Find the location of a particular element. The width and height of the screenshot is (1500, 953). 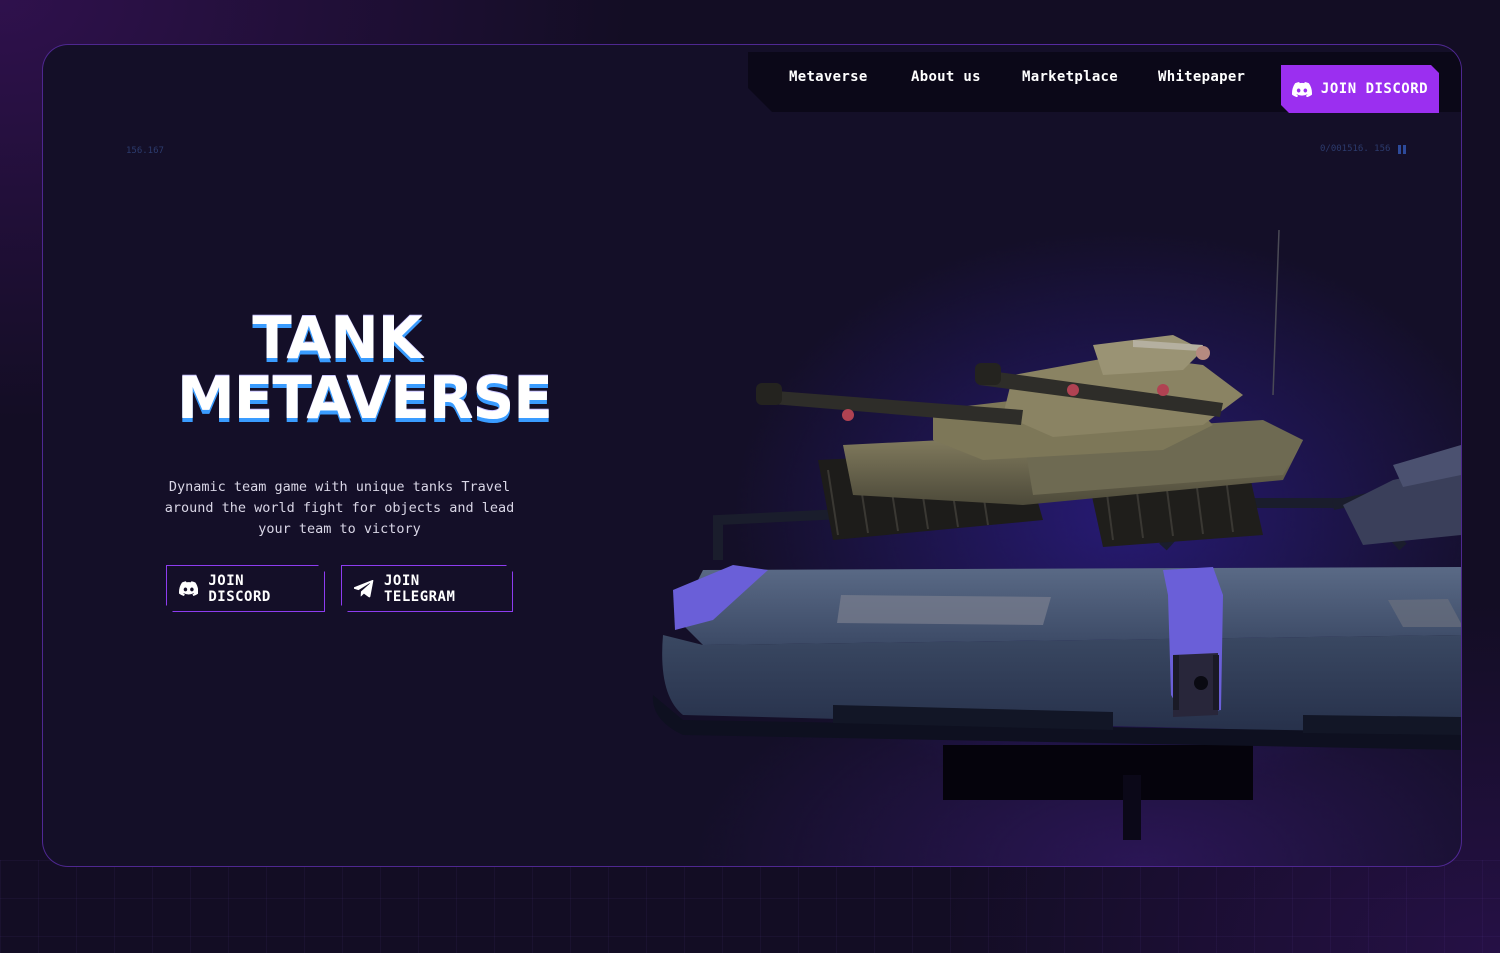

nav-item-about-us: About us is located at coordinates (946, 77).